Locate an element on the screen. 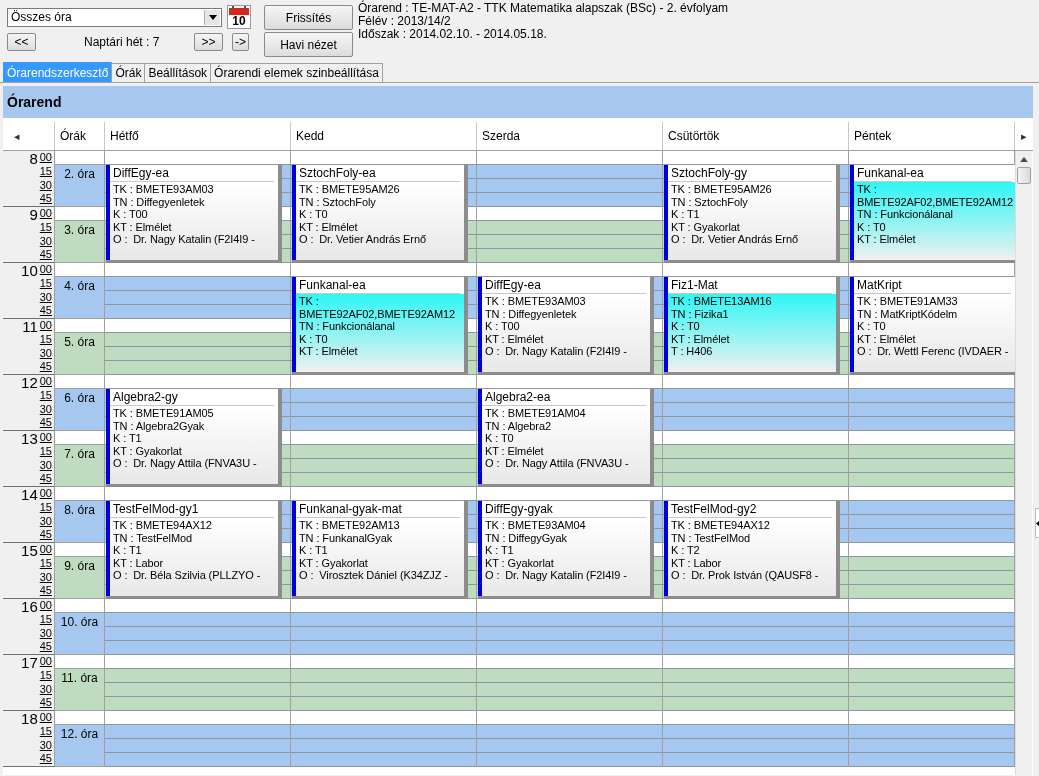 This screenshot has height=776, width=1039. lesson-card: Funkanal-gyak-mat TK : BMETE92AM13 TN : FunkanalGyak K : T1 KT : Gyakorlat O : Virosztek Dániel (K34ZJZ - is located at coordinates (380, 550).